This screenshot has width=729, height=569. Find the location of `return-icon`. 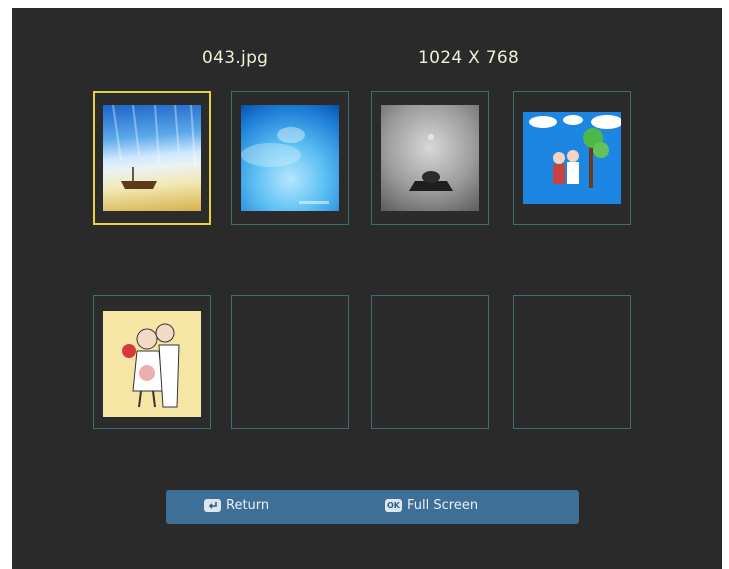

return-icon is located at coordinates (212, 505).